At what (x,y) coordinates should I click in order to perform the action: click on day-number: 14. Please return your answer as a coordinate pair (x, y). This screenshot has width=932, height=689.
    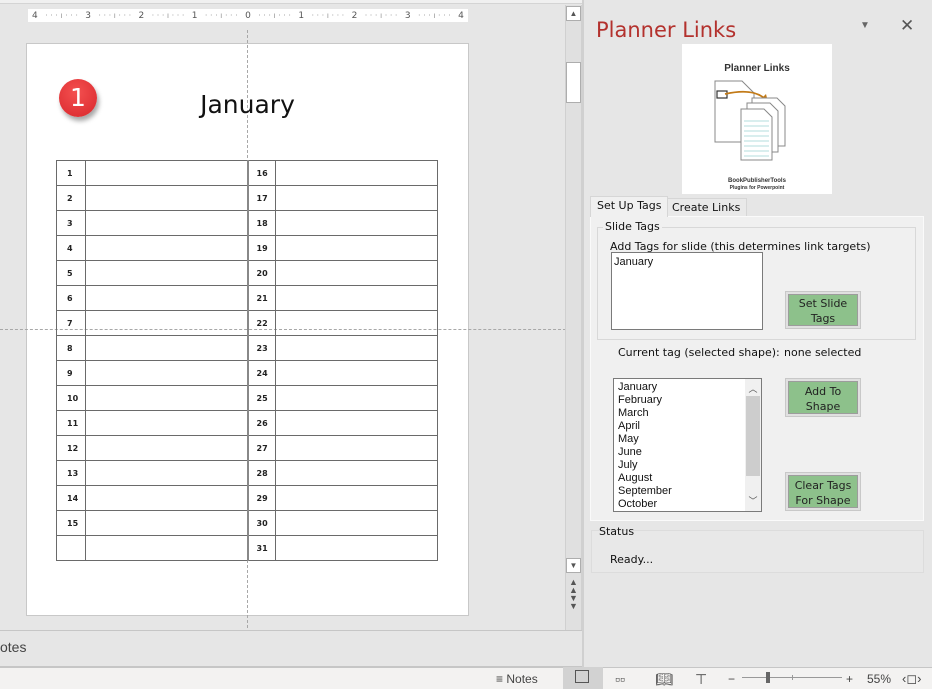
    Looking at the image, I should click on (71, 498).